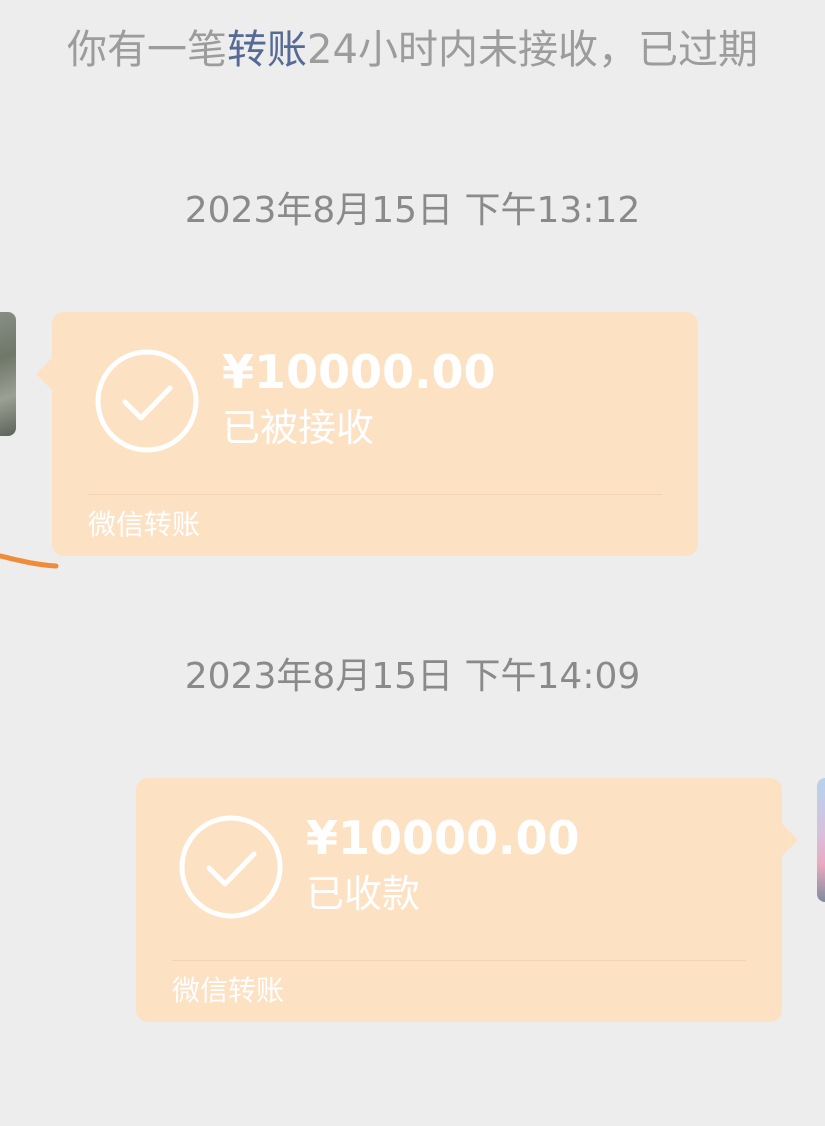 The image size is (825, 1126). Describe the element at coordinates (29, 561) in the screenshot. I see `annotation-scribble` at that location.